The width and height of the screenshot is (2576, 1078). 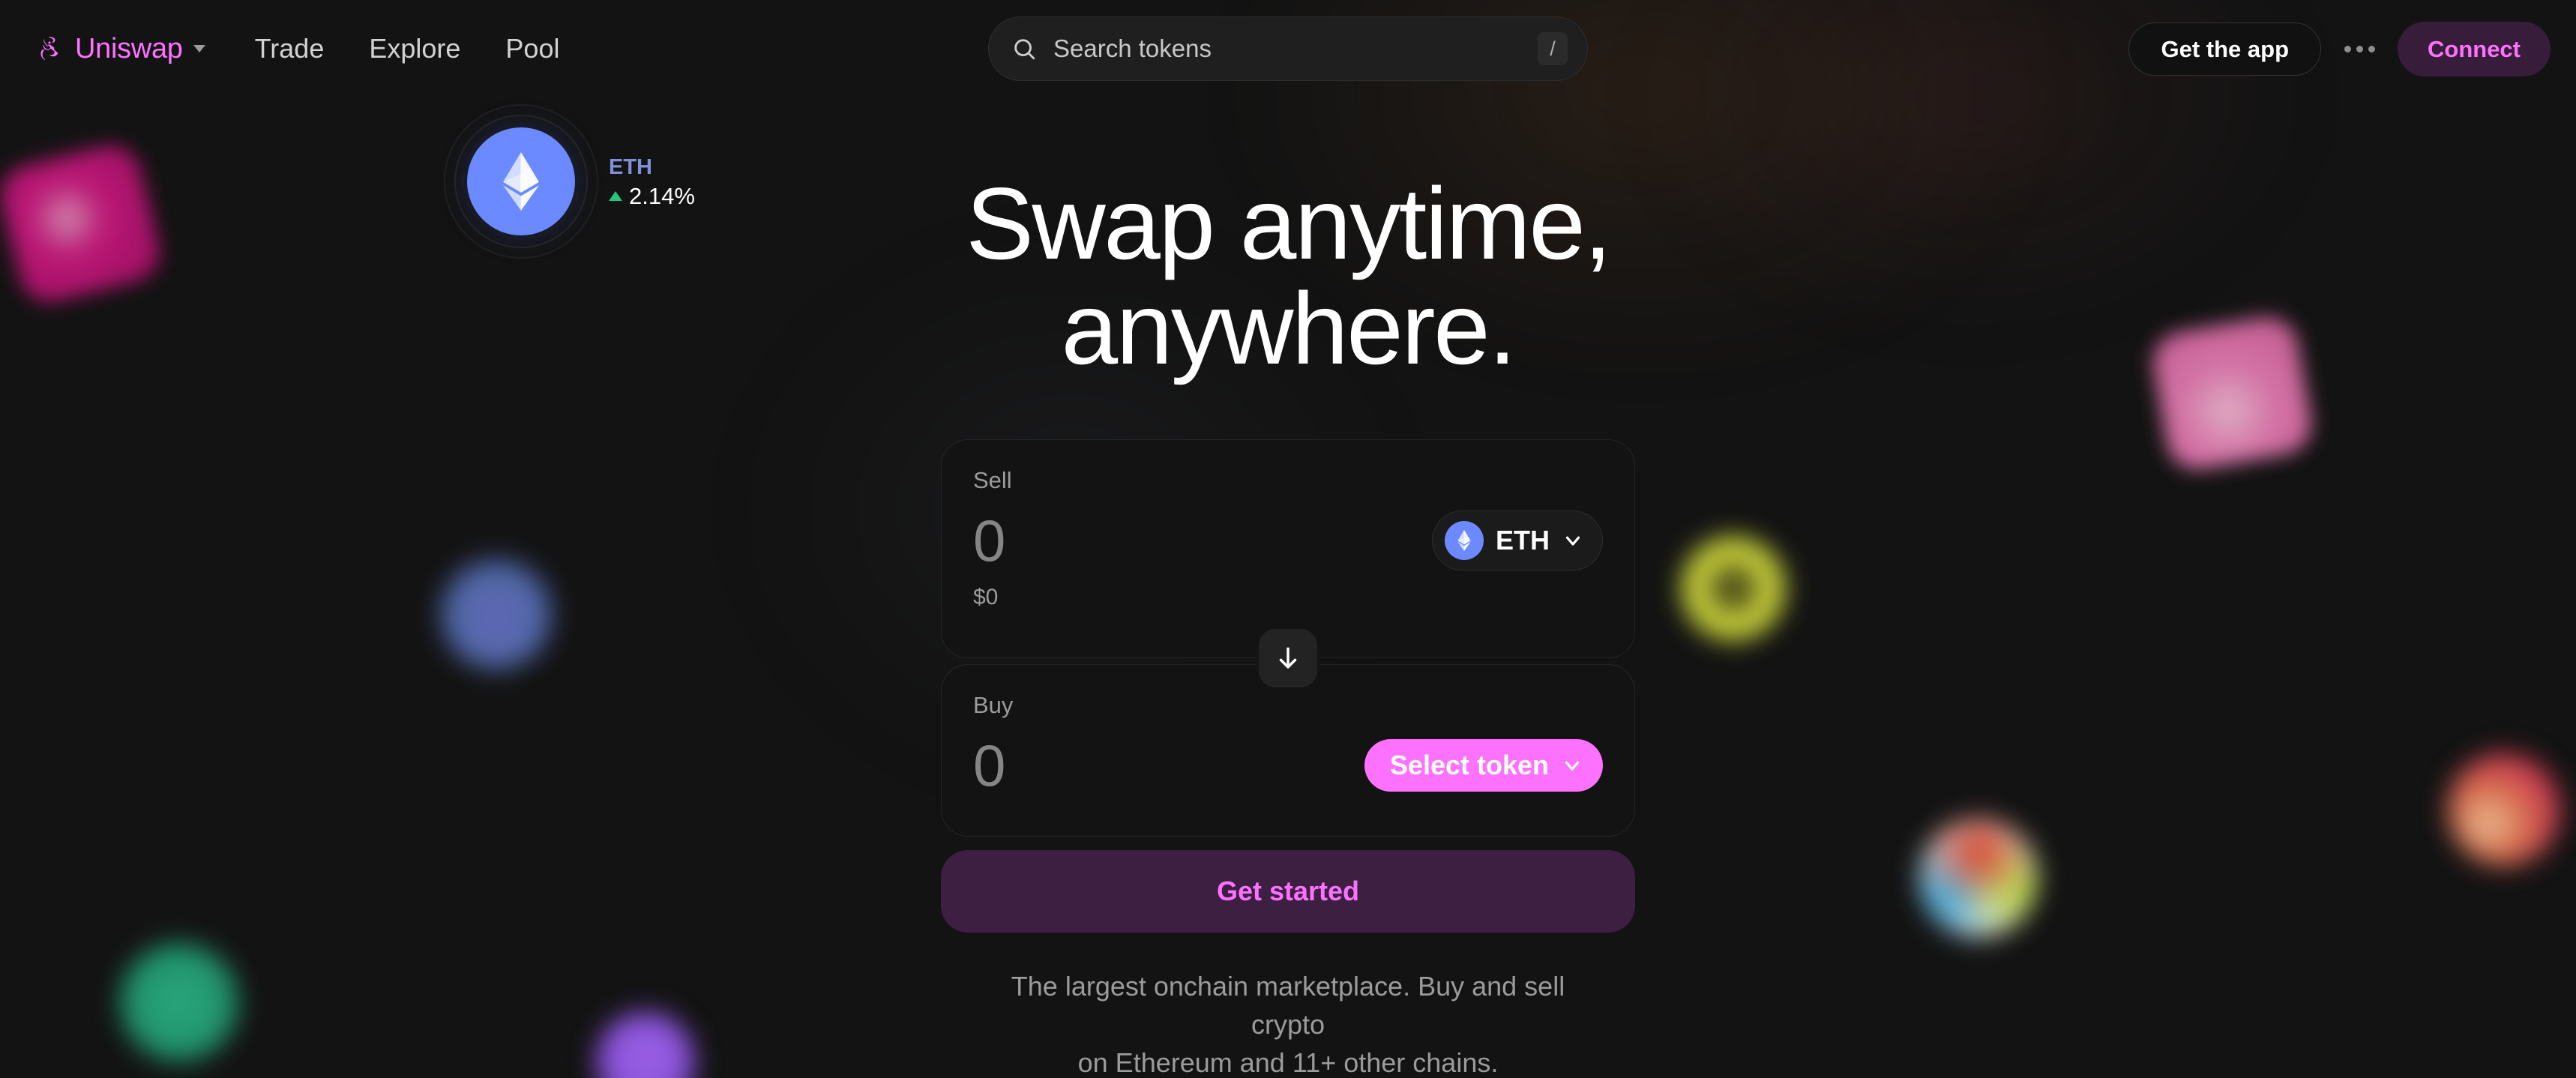 I want to click on nav-link-trade: Trade, so click(x=290, y=48).